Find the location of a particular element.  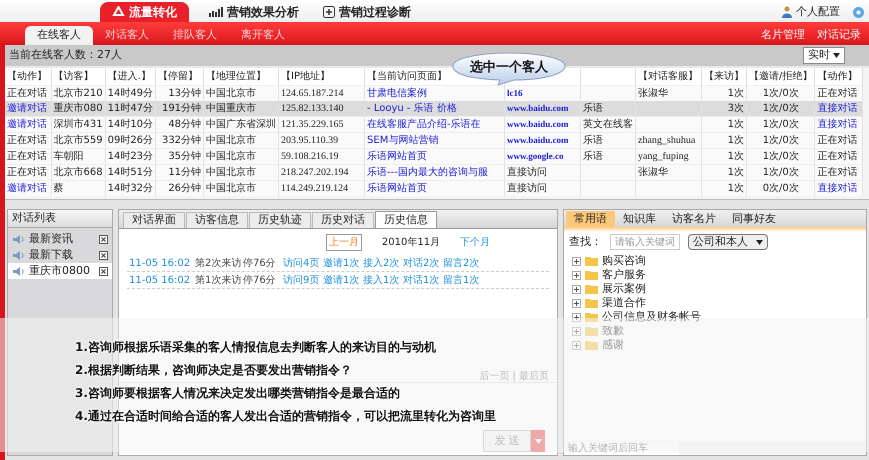

history-link: 对话2次 is located at coordinates (423, 263).